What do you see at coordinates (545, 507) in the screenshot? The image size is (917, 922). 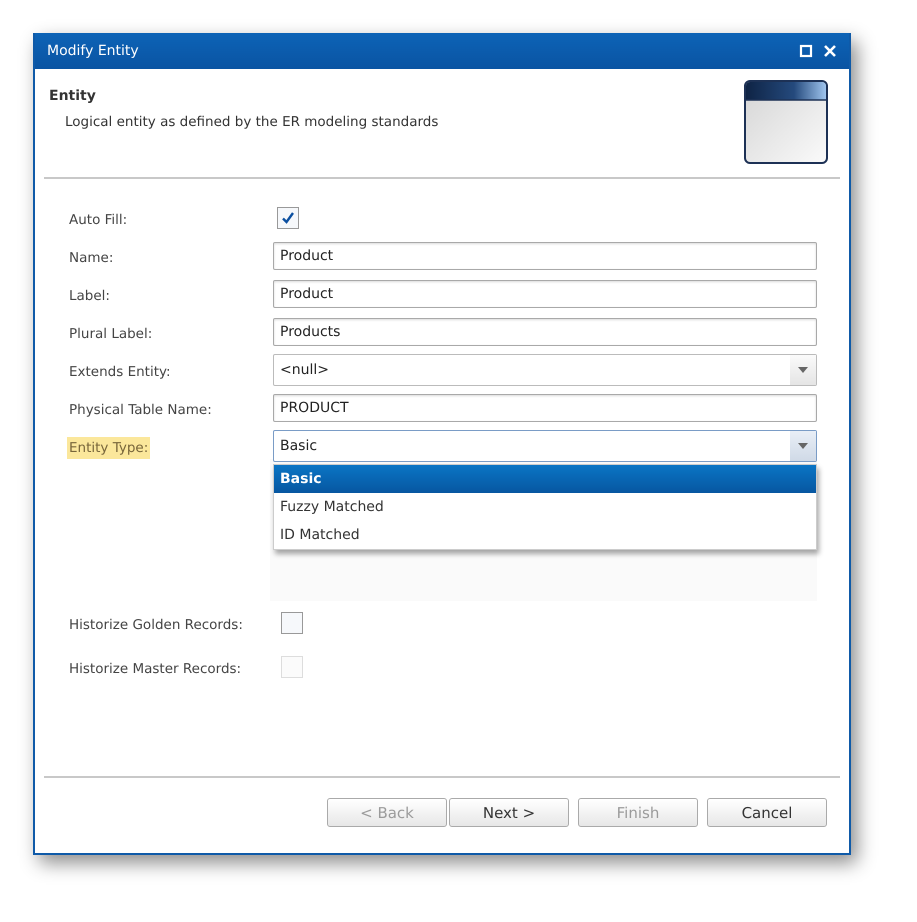 I see `dropdown-option: Fuzzy Matched` at bounding box center [545, 507].